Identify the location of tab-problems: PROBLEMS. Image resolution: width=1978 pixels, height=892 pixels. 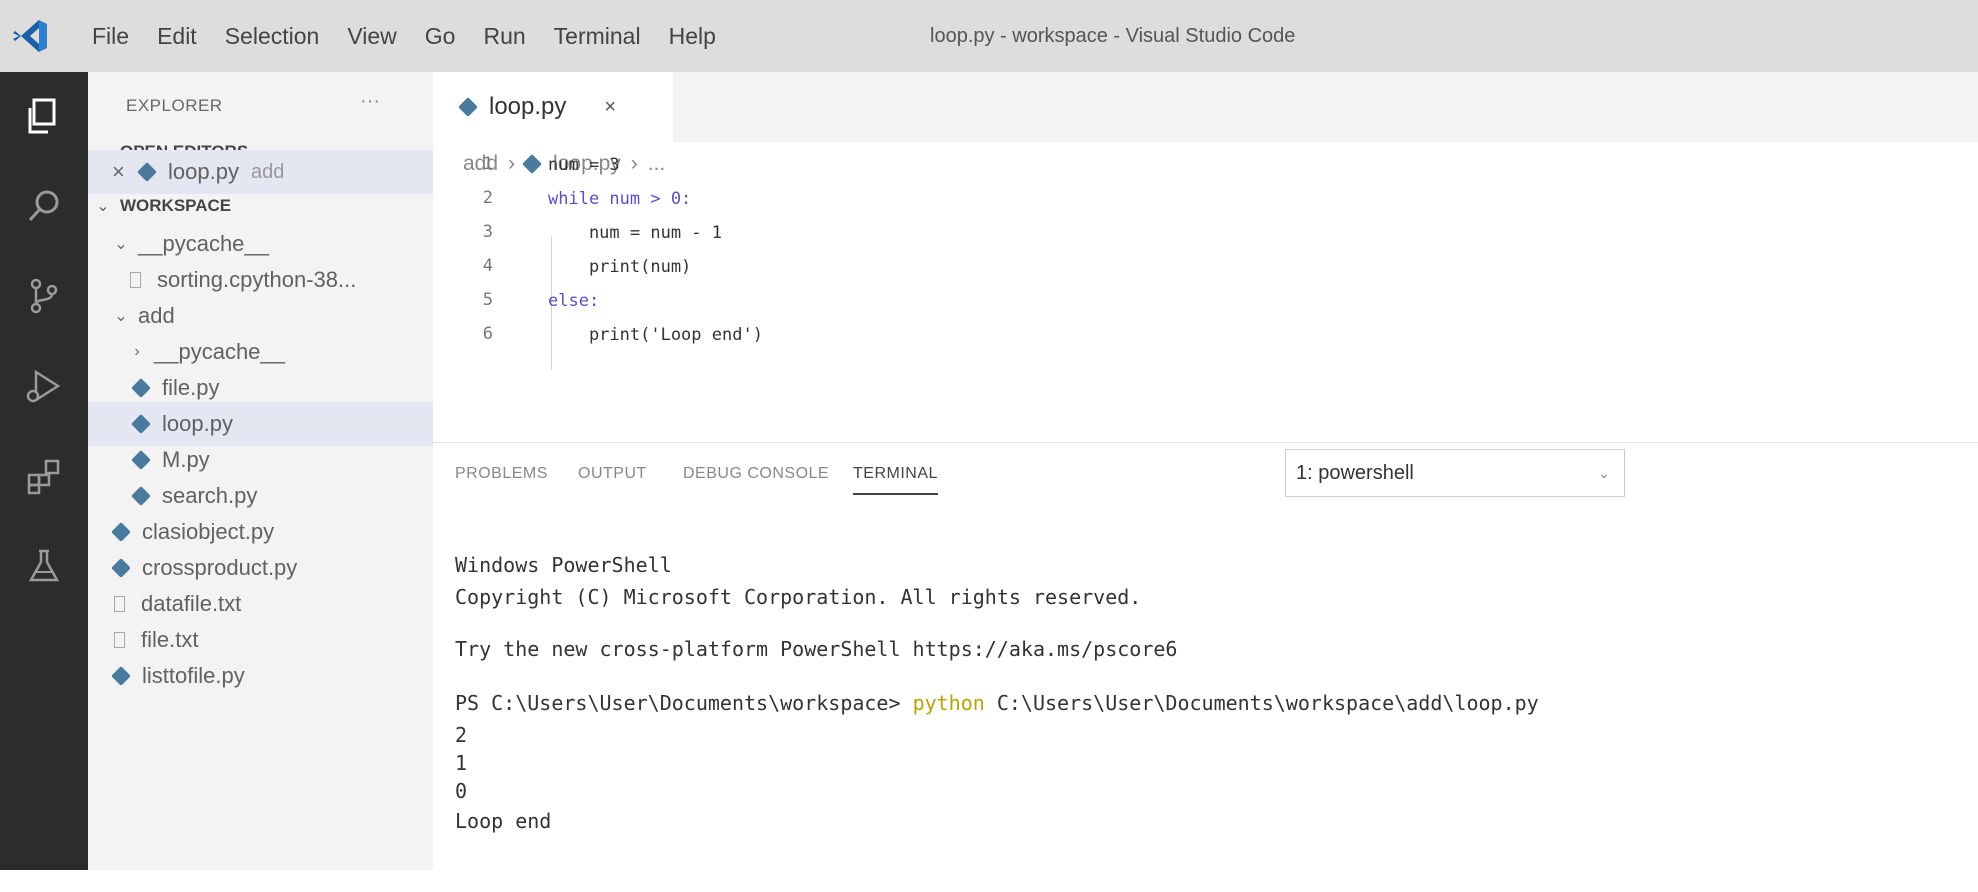
(501, 474).